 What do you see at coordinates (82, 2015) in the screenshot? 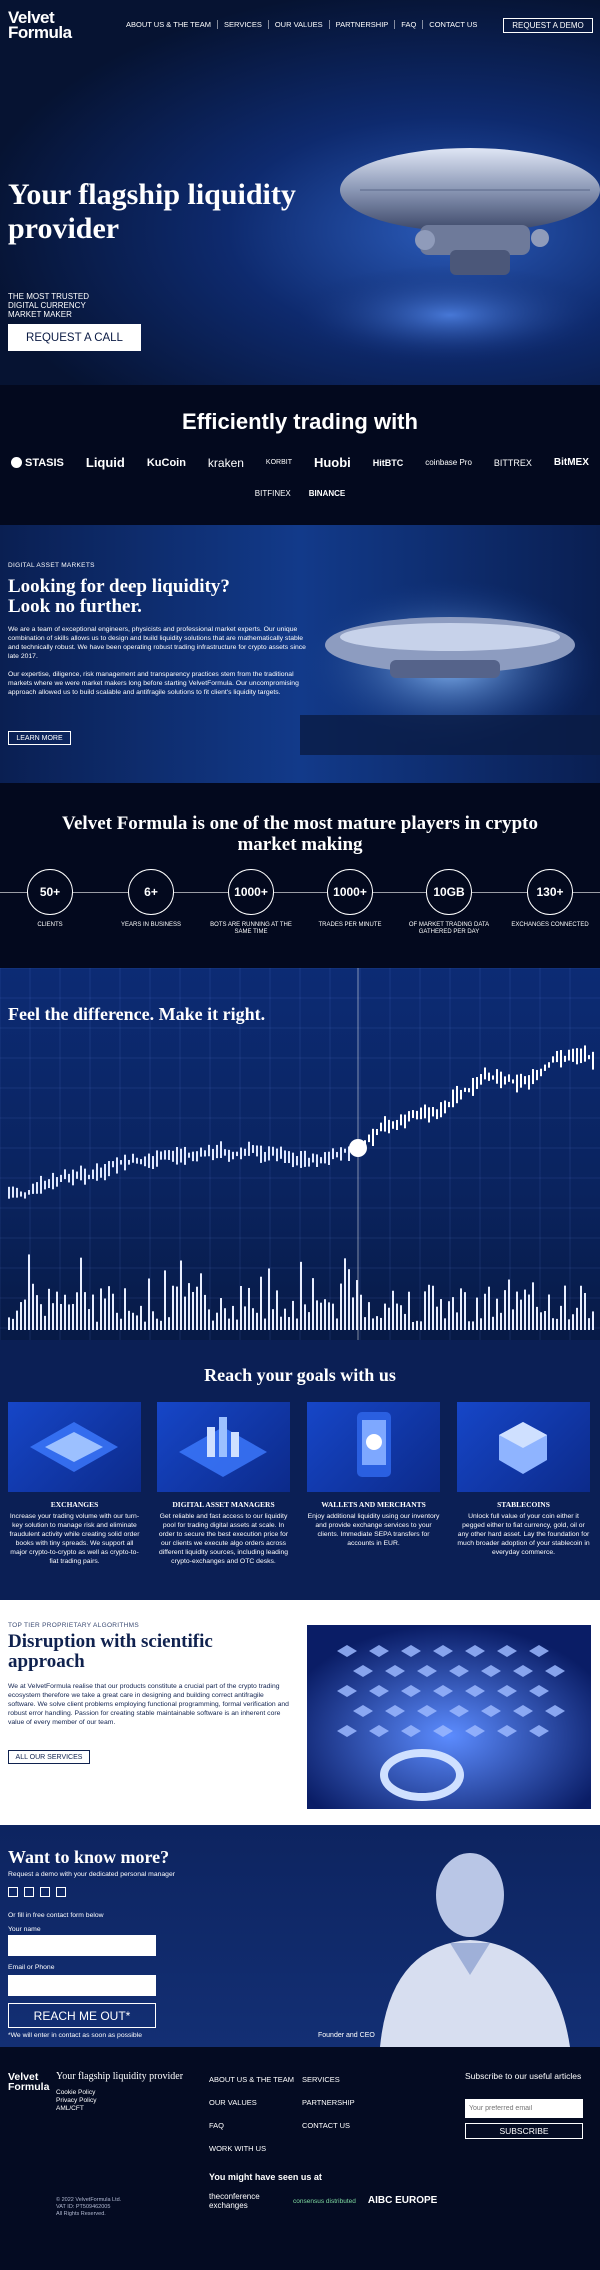
I see `reach-me-out-button: REACH ME OUT*` at bounding box center [82, 2015].